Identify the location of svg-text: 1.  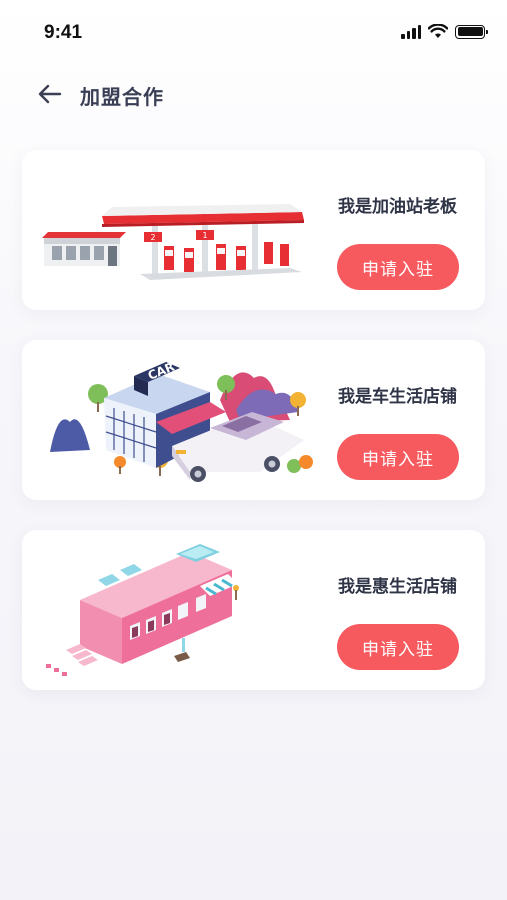
(204, 235).